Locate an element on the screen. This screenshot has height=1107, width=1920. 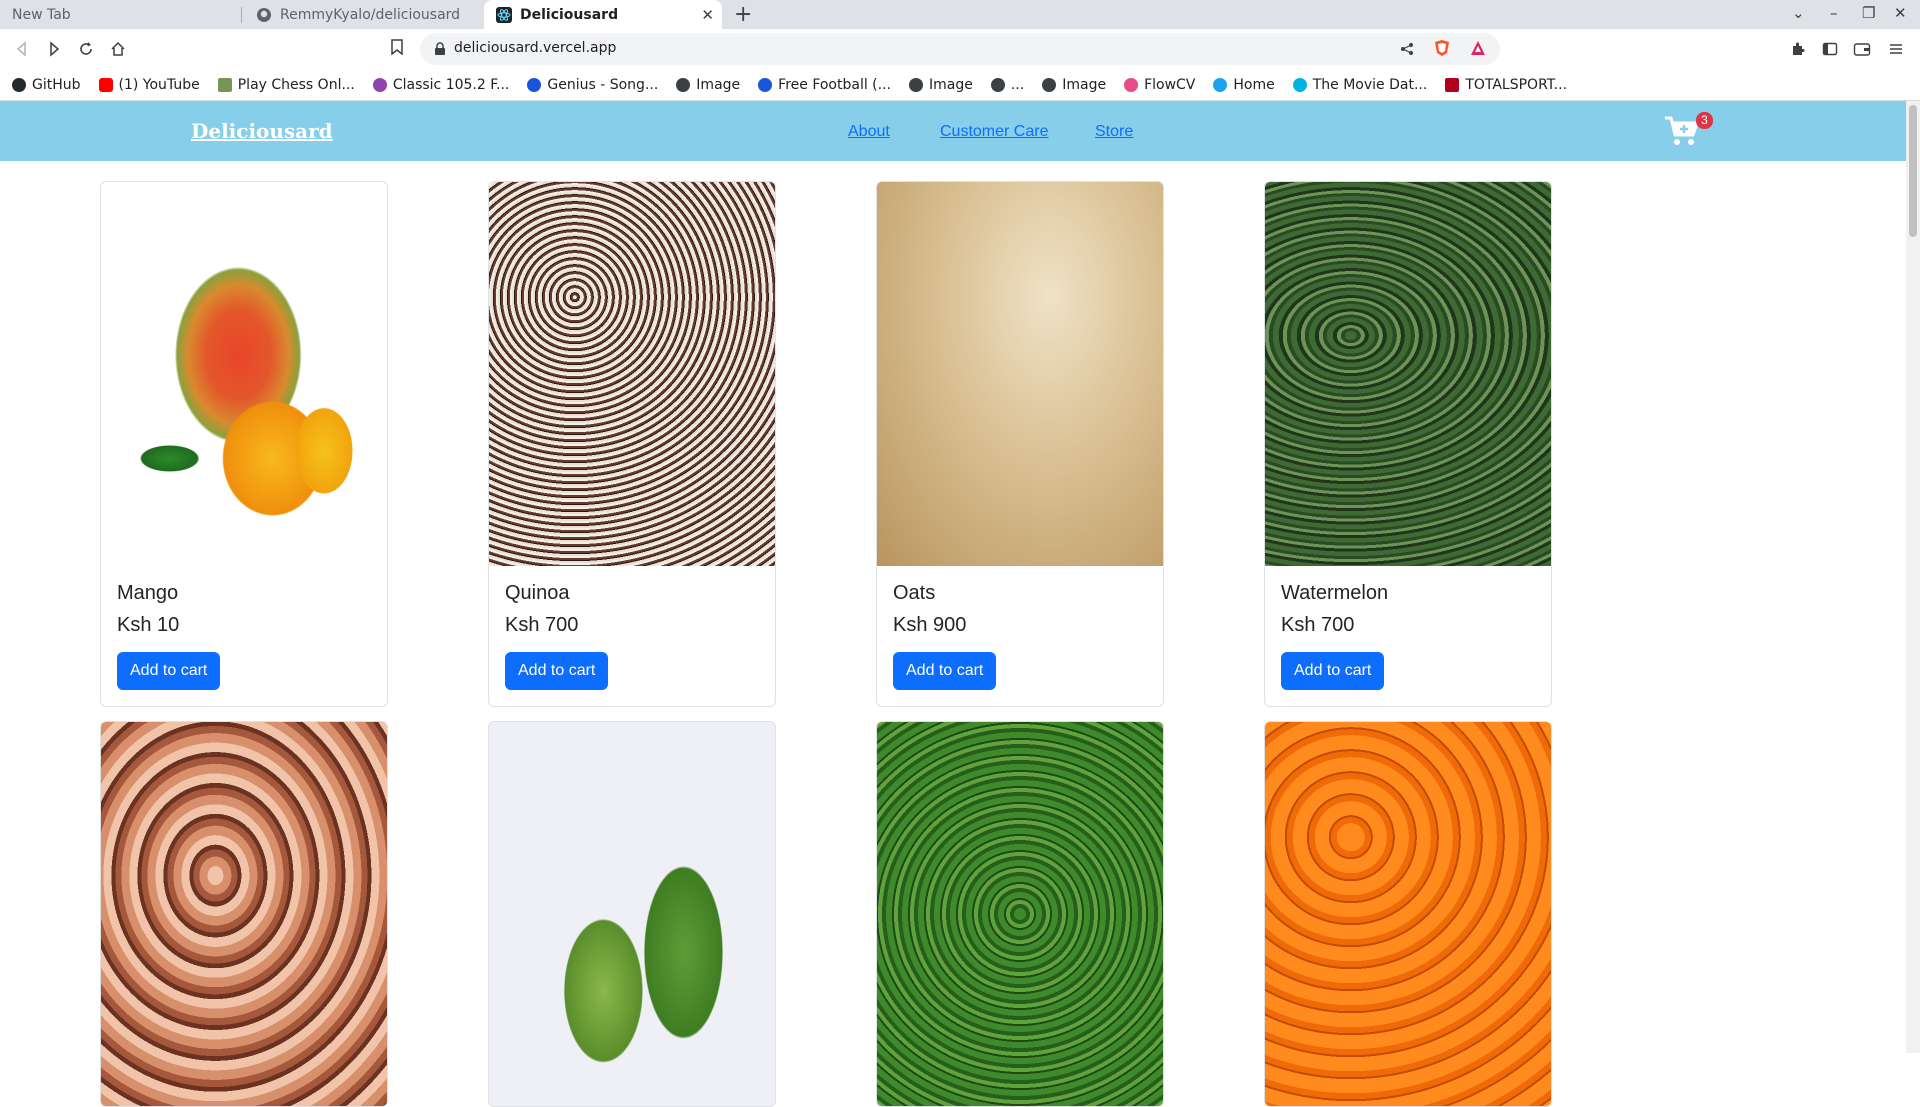
bookmark-label: GitHub is located at coordinates (56, 84).